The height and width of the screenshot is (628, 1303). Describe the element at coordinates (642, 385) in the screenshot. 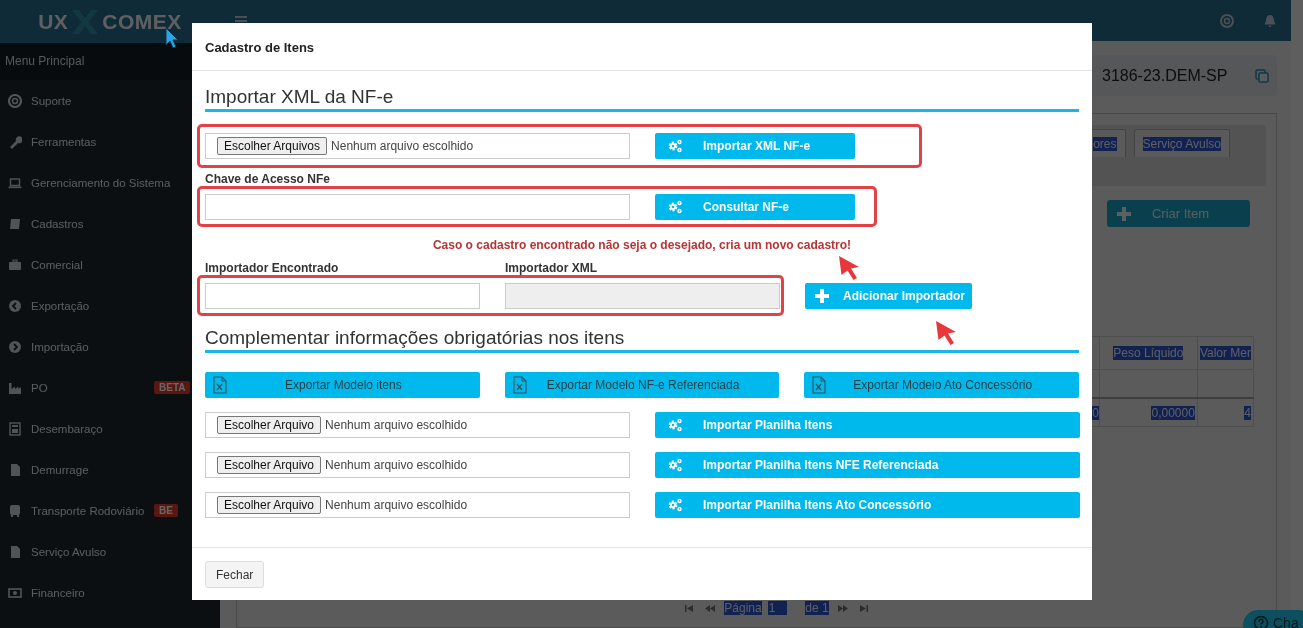

I see `export-button: Exportar Modelo NF-e Referenciada` at that location.